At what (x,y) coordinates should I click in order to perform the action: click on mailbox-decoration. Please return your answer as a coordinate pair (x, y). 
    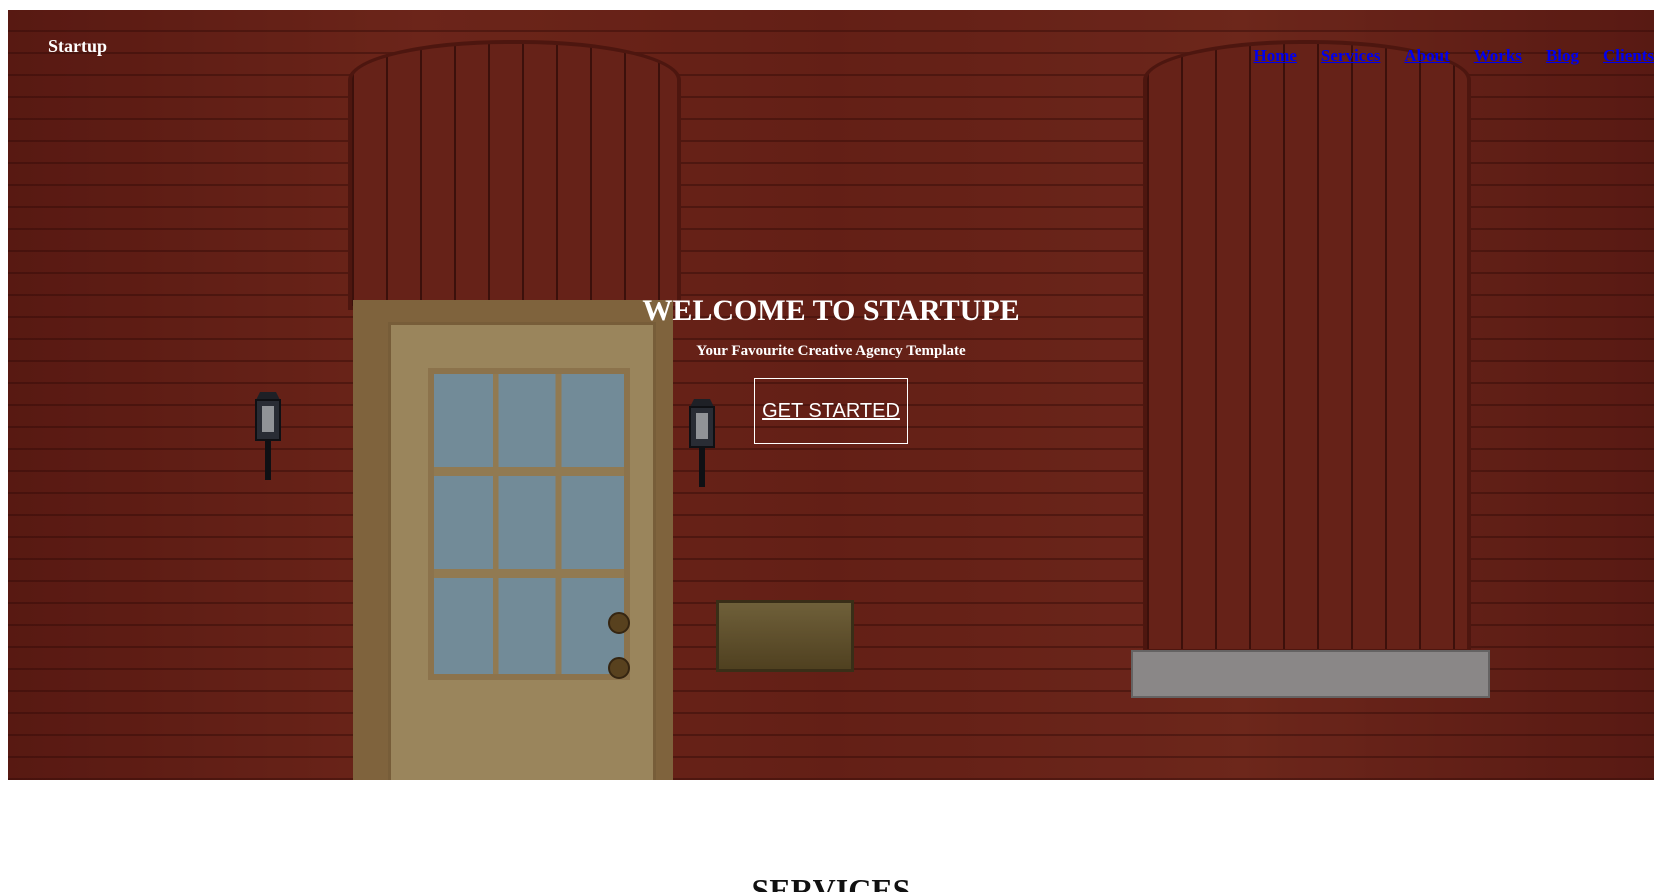
    Looking at the image, I should click on (785, 636).